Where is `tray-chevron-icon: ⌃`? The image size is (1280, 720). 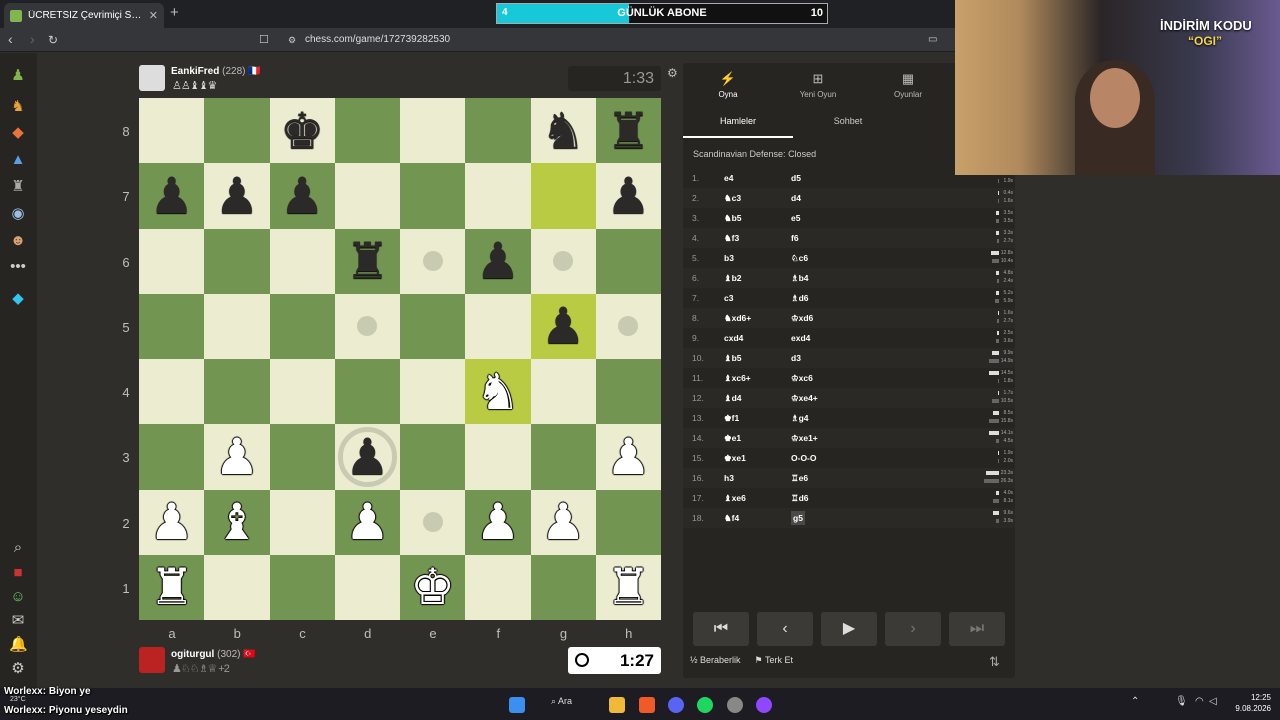 tray-chevron-icon: ⌃ is located at coordinates (1135, 701).